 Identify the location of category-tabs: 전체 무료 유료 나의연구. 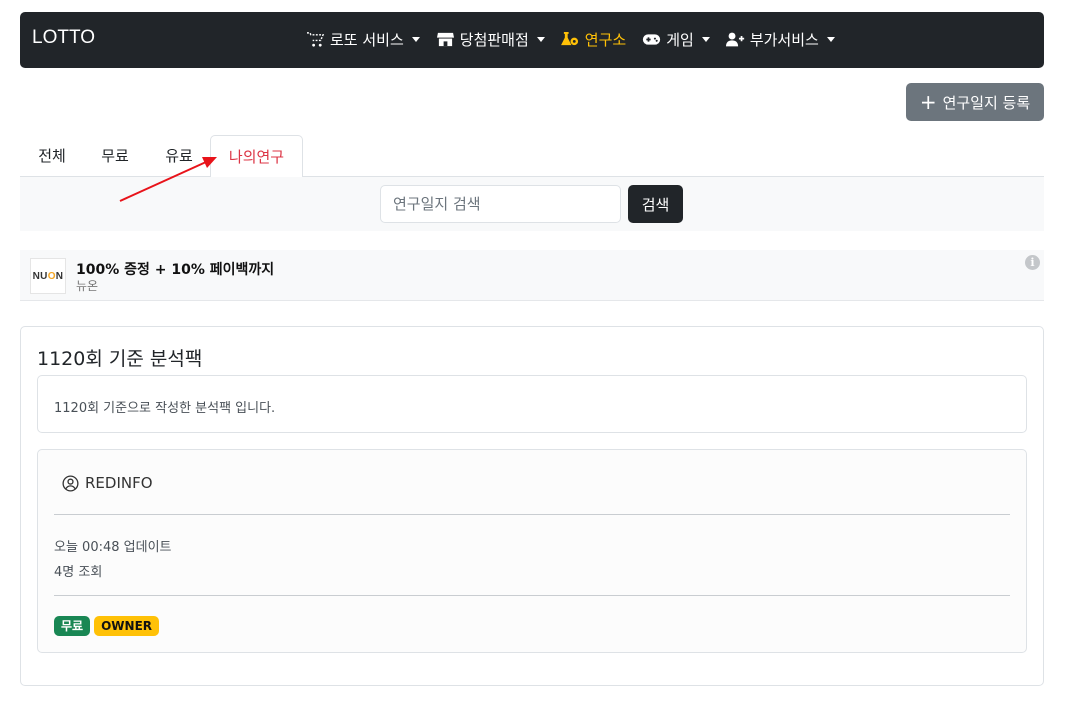
(532, 156).